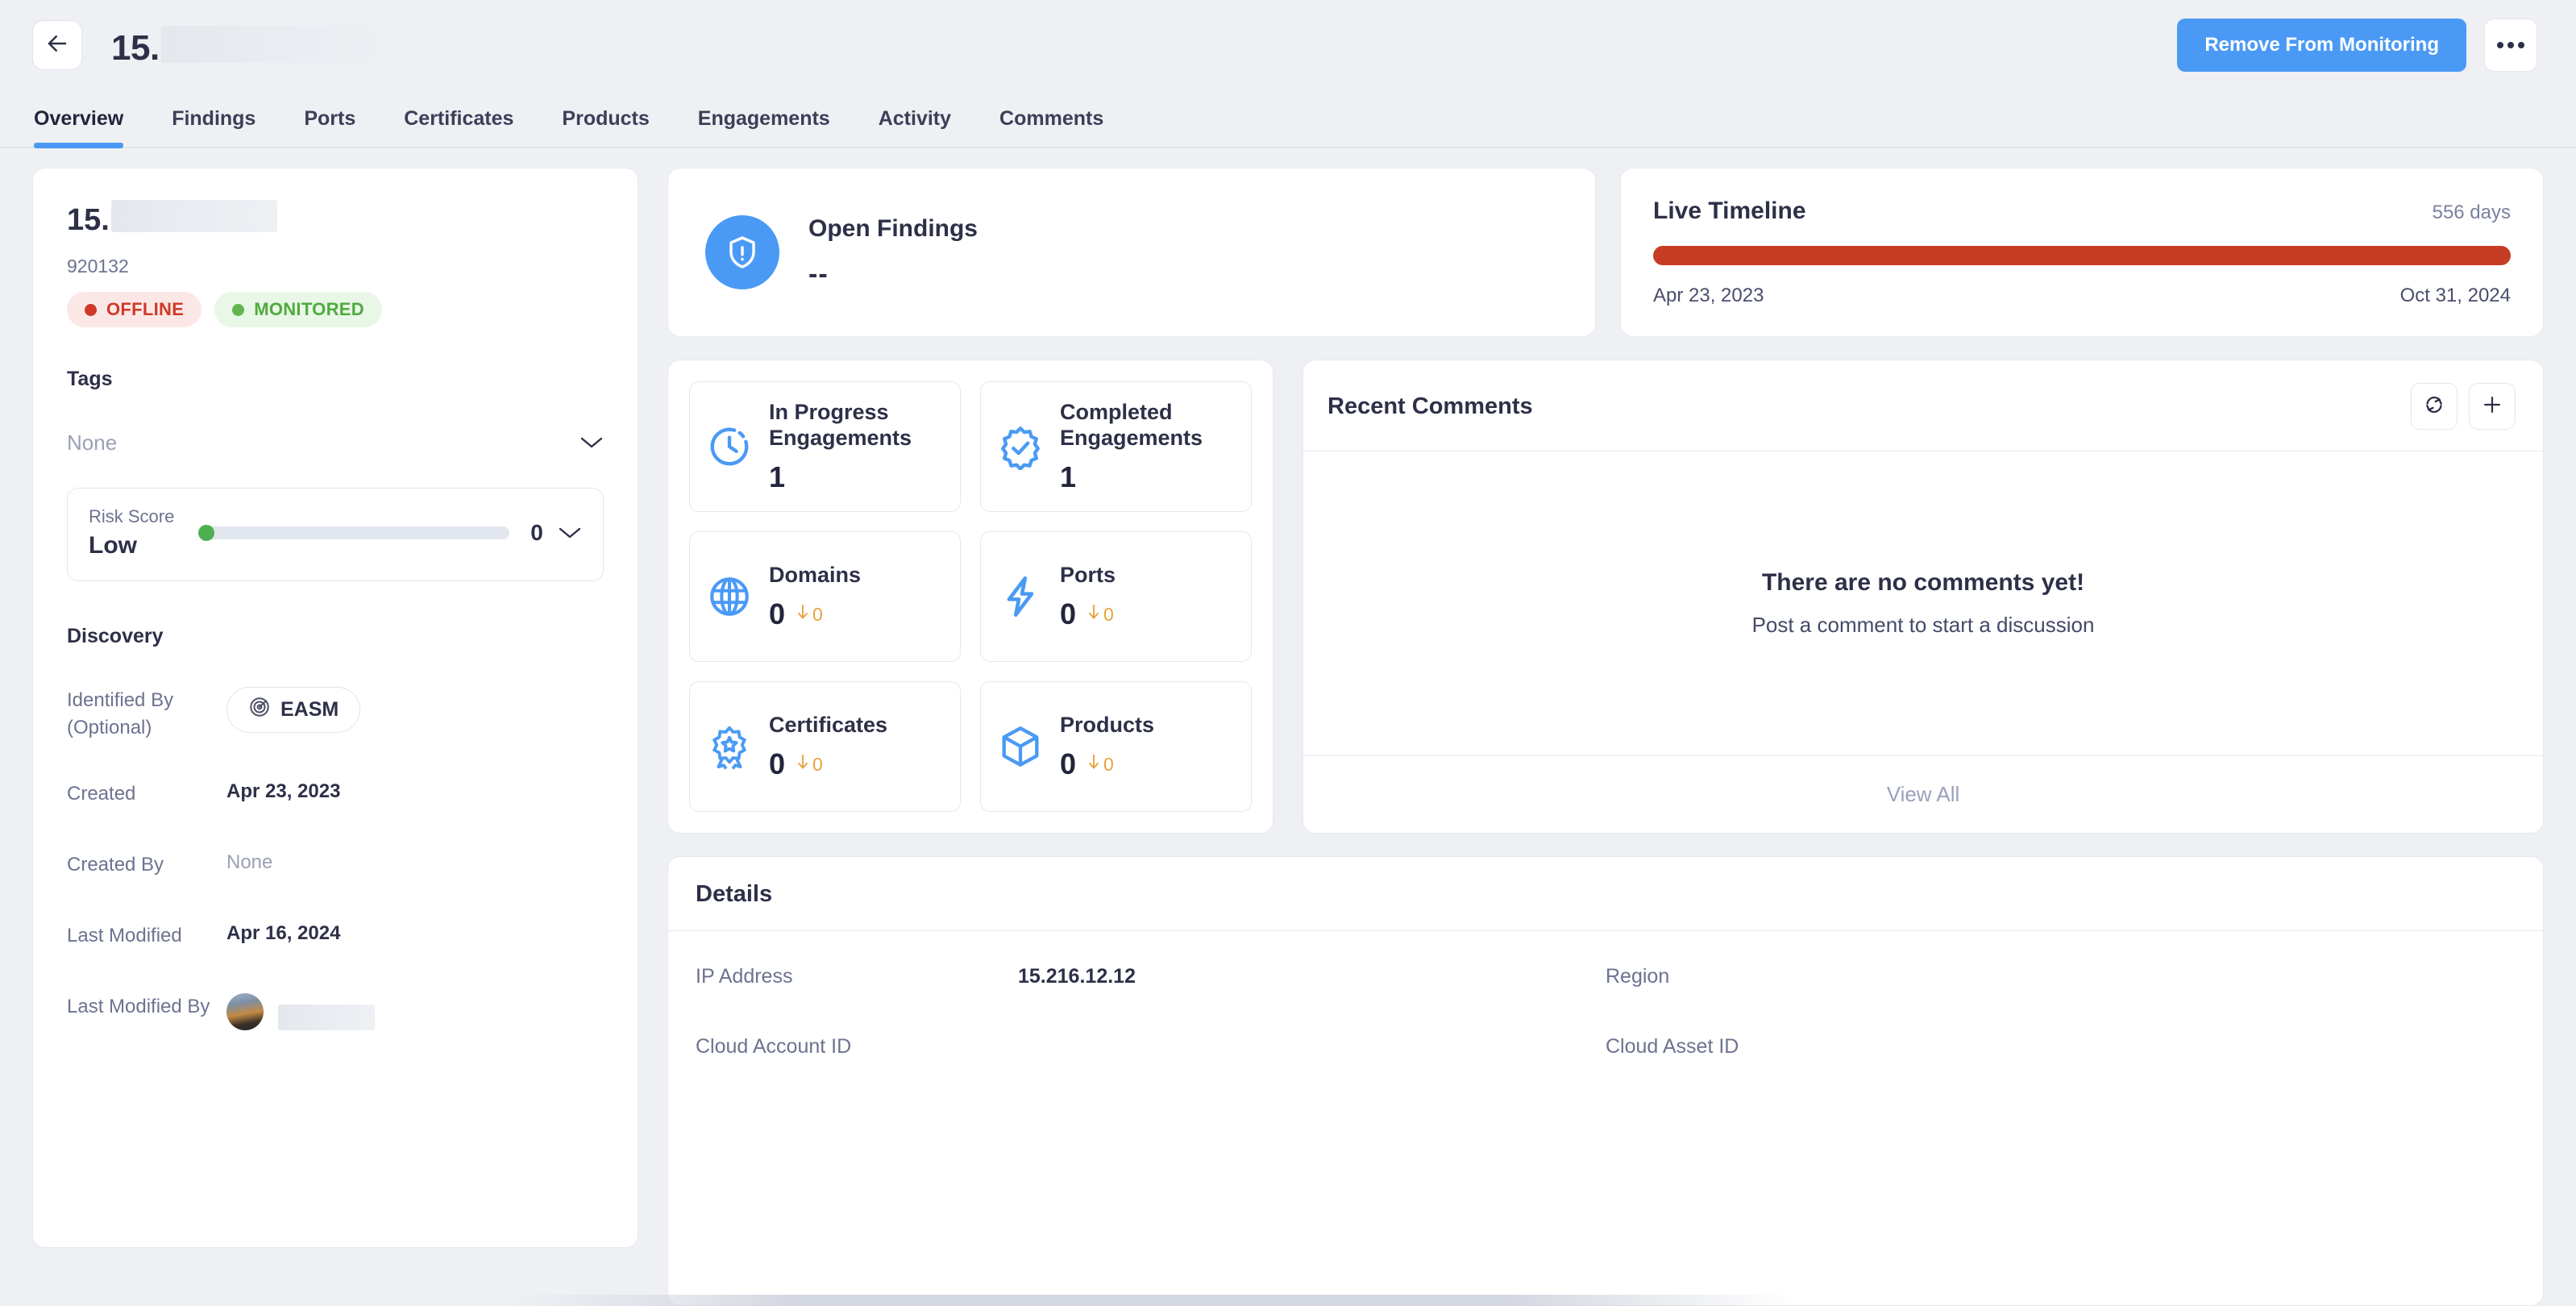 The image size is (2576, 1306). I want to click on status-badge-offline-label: OFFLINE, so click(145, 309).